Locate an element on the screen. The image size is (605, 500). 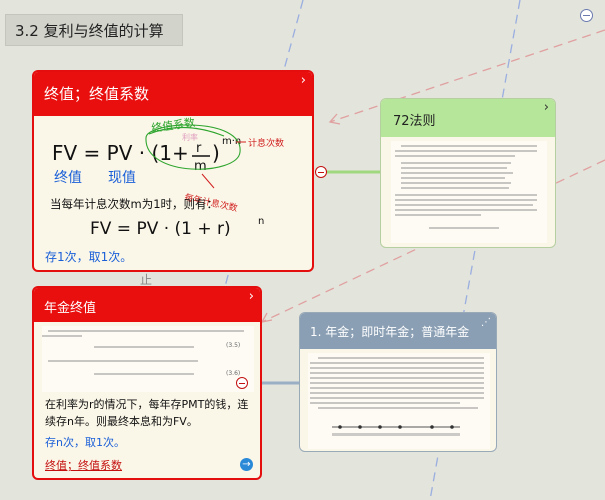
annuity-document-image: (3.5) (3.6) is located at coordinates (148, 359).